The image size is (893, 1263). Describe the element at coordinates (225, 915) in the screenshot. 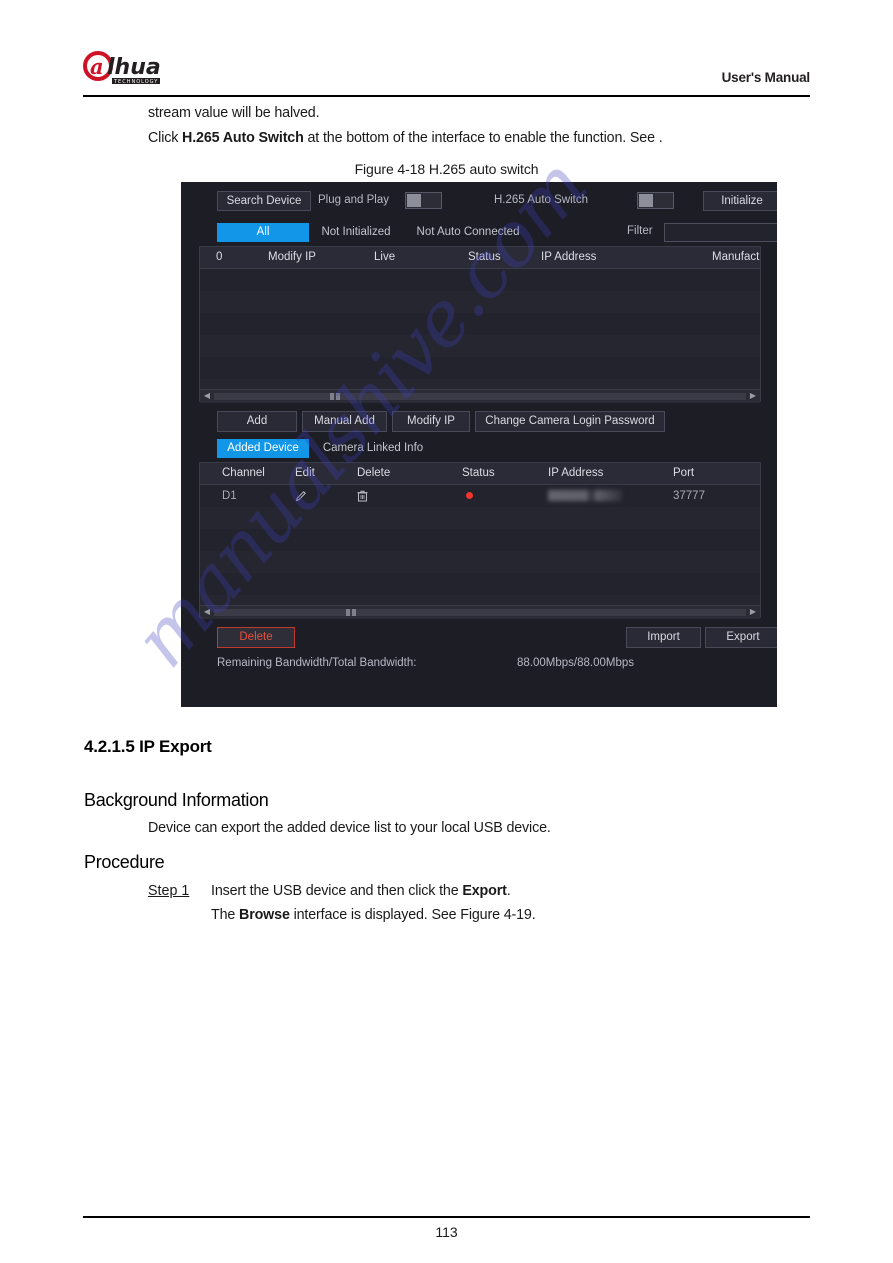

I see `step-1-note-pre: The` at that location.